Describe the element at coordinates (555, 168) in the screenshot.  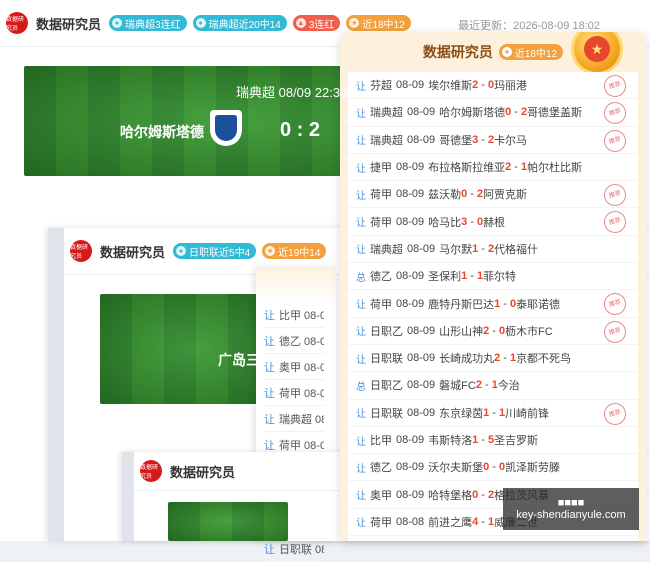
I see `away-team: 帕尔杜比斯` at that location.